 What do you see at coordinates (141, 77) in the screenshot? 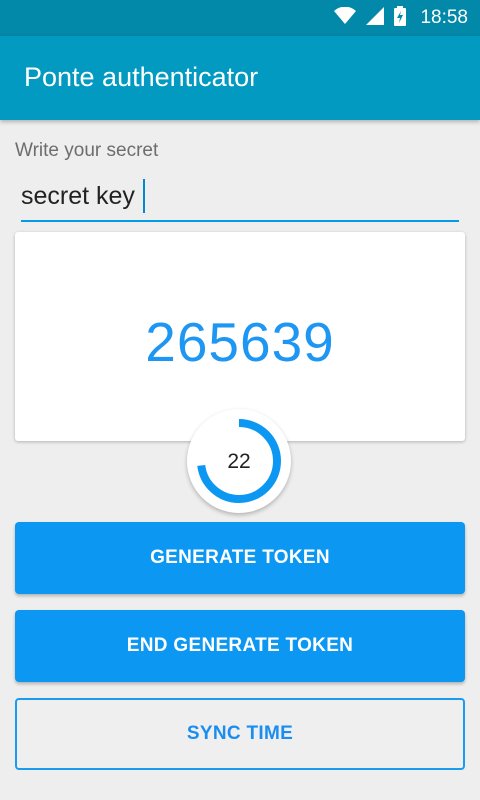
I see `app-title: Ponte authenticator` at bounding box center [141, 77].